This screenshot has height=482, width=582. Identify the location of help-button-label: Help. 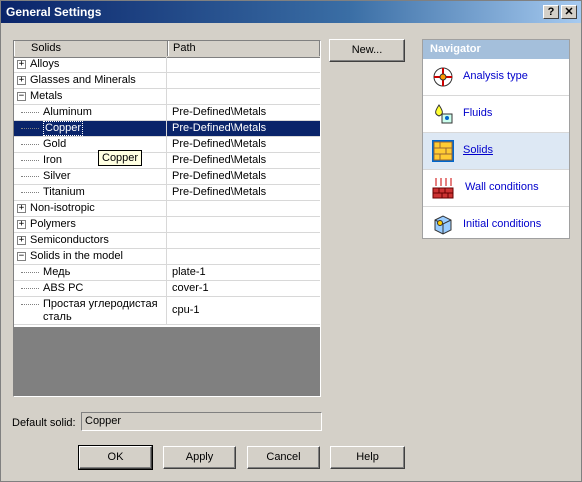
(367, 457).